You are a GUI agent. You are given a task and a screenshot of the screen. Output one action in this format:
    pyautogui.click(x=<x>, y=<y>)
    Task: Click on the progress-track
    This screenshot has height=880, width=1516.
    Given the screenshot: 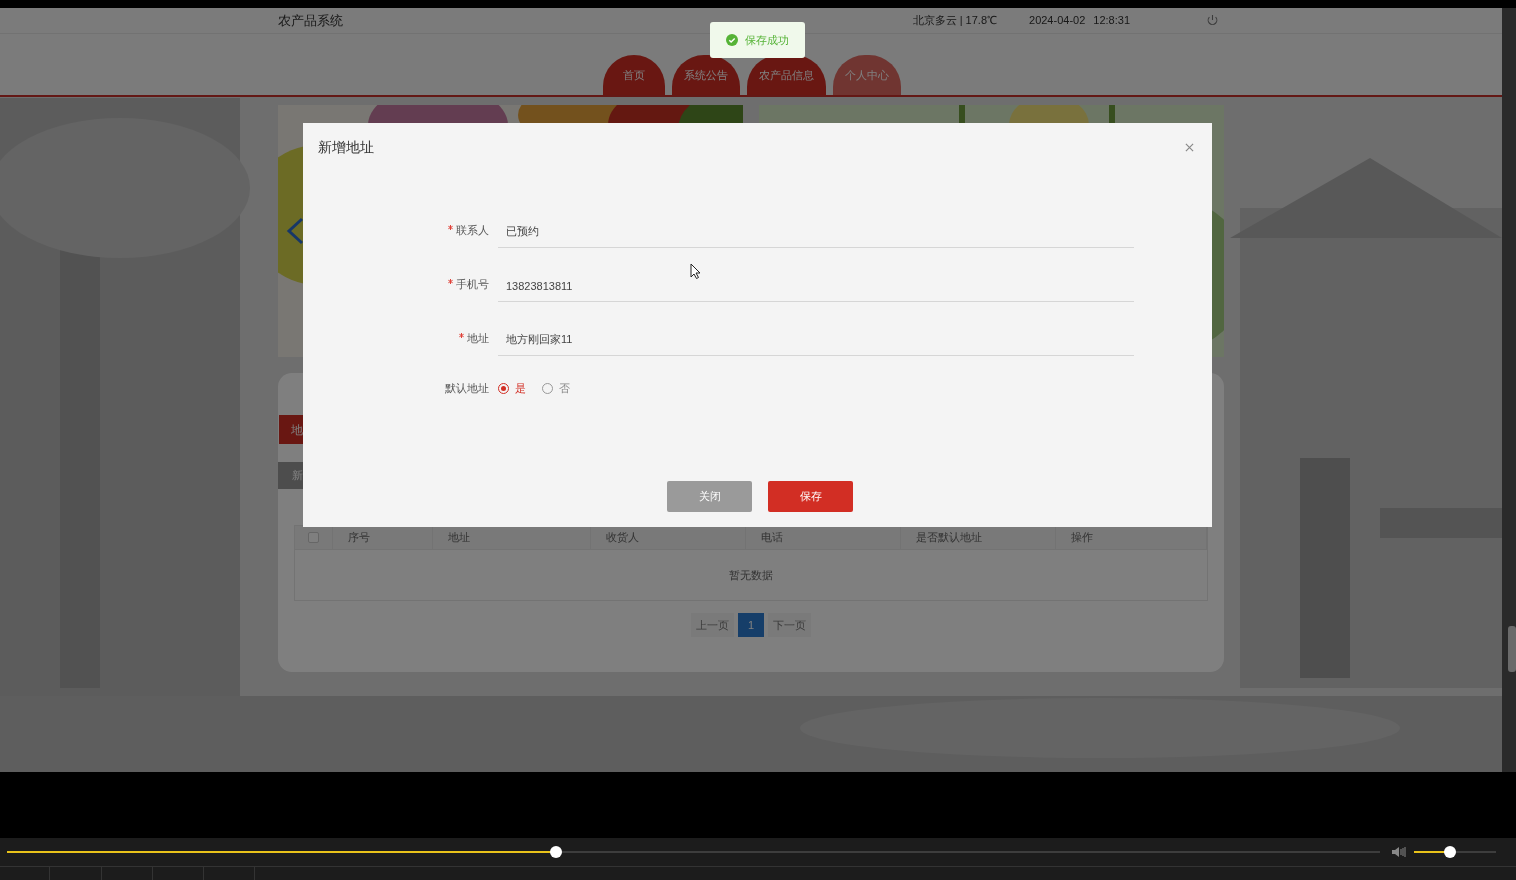 What is the action you would take?
    pyautogui.click(x=693, y=852)
    